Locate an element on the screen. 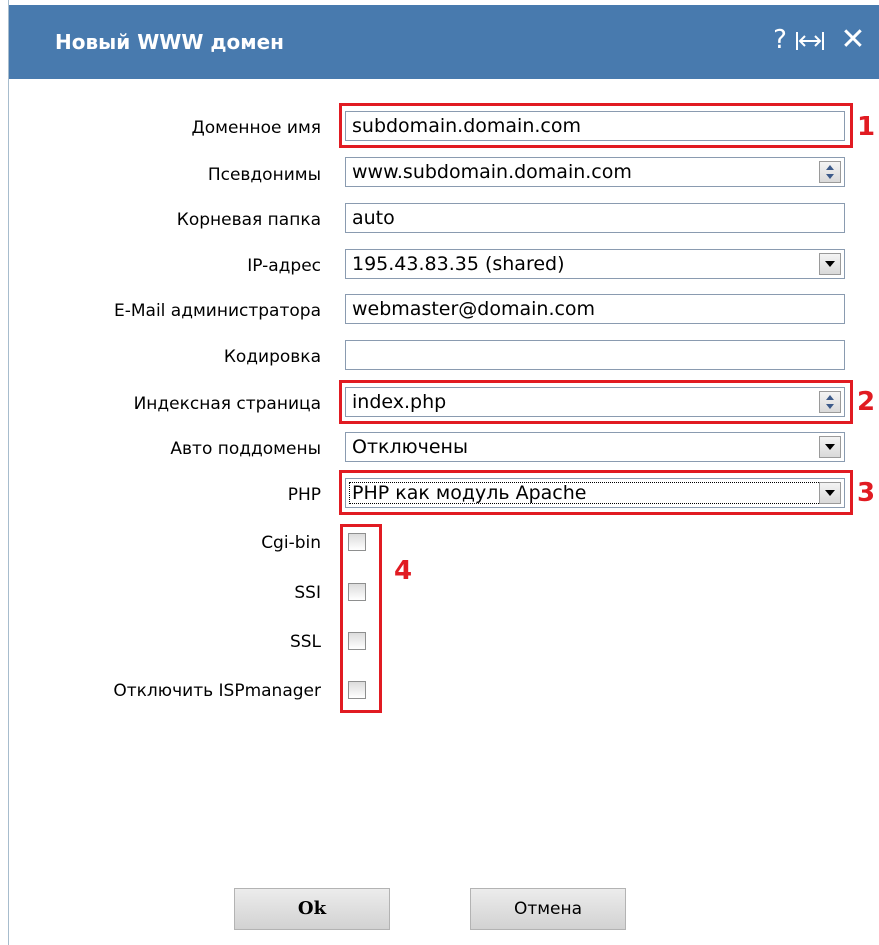 The height and width of the screenshot is (945, 879). email-input: webmaster@domain.com is located at coordinates (595, 309).